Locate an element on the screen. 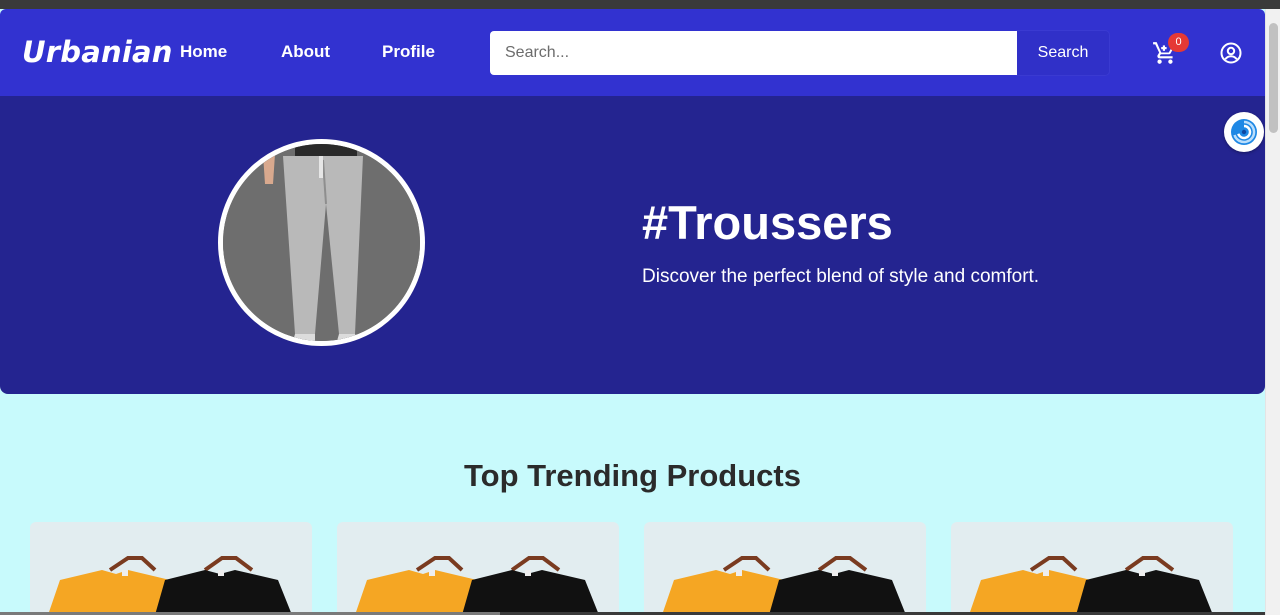 The height and width of the screenshot is (615, 1280). search-bar: Search is located at coordinates (799, 53).